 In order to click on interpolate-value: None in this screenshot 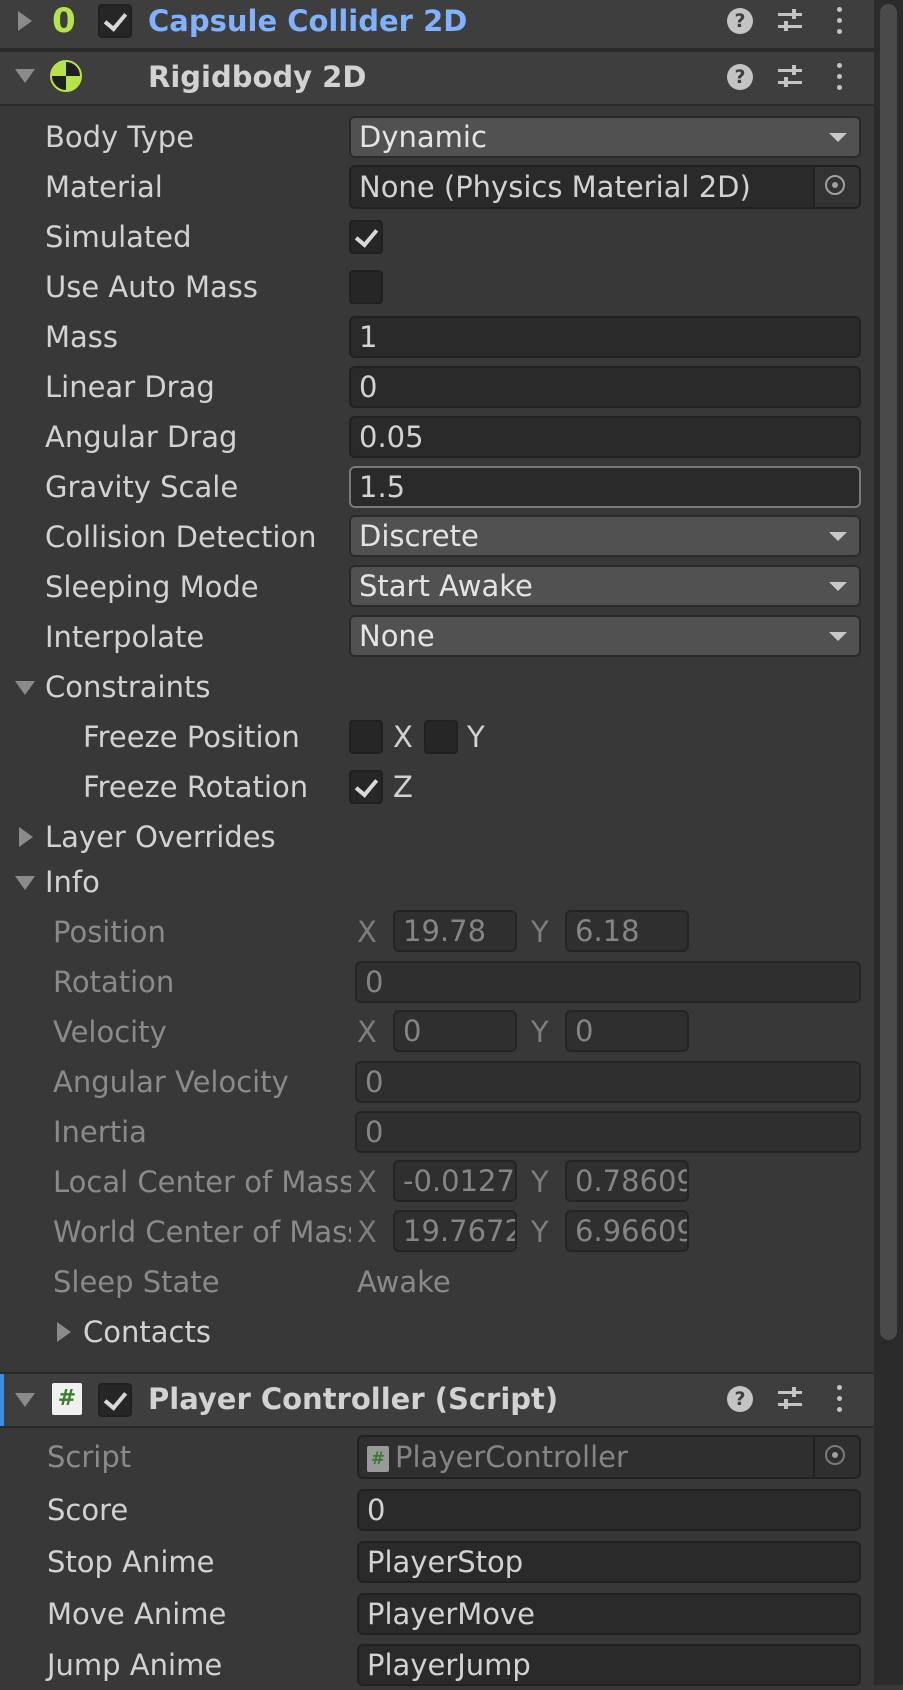, I will do `click(397, 636)`.